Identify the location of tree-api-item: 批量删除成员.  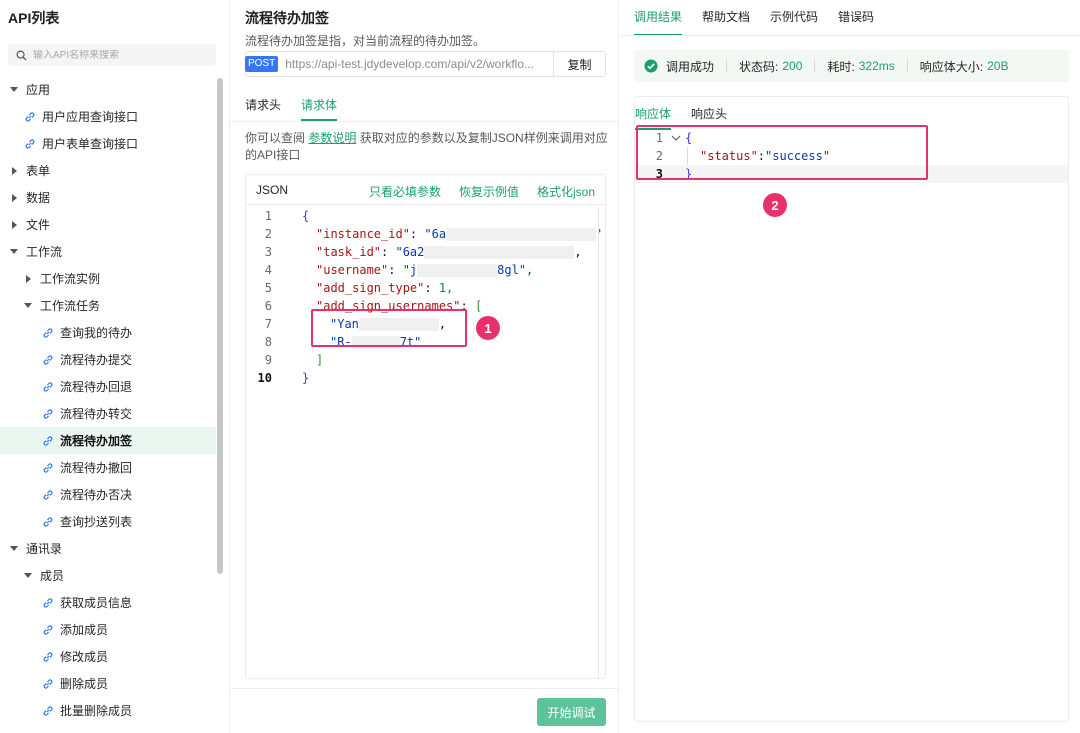
(108, 710).